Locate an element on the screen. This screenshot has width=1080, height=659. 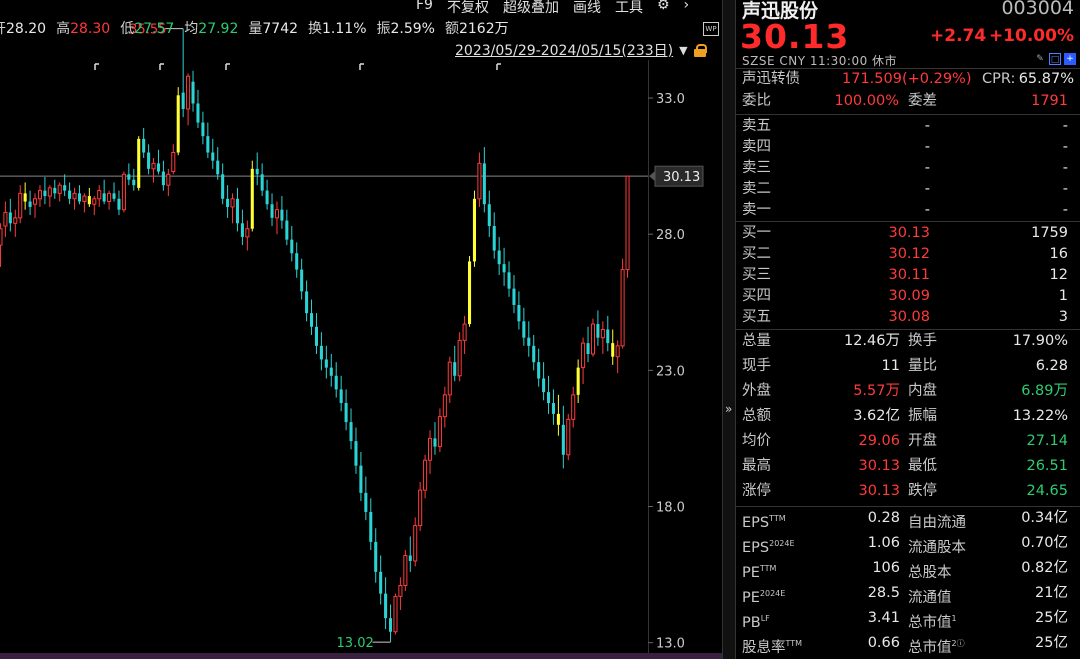
ask-price: - is located at coordinates (927, 168).